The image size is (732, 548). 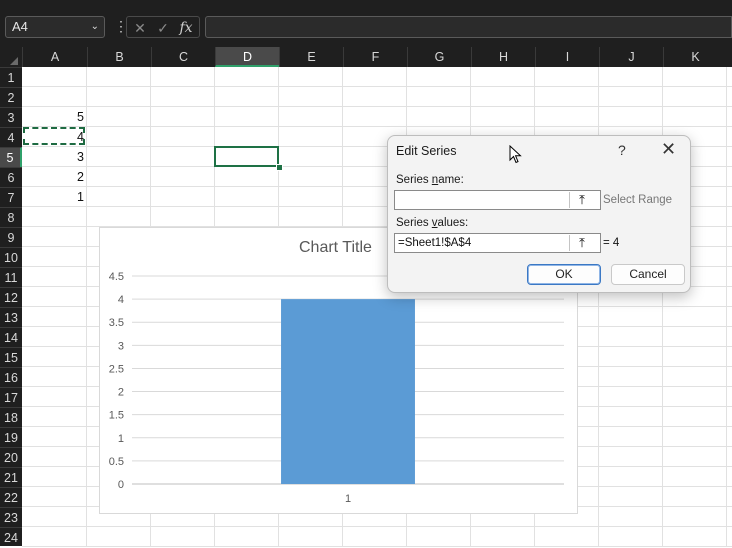 What do you see at coordinates (54, 57) in the screenshot?
I see `column-header-a: A` at bounding box center [54, 57].